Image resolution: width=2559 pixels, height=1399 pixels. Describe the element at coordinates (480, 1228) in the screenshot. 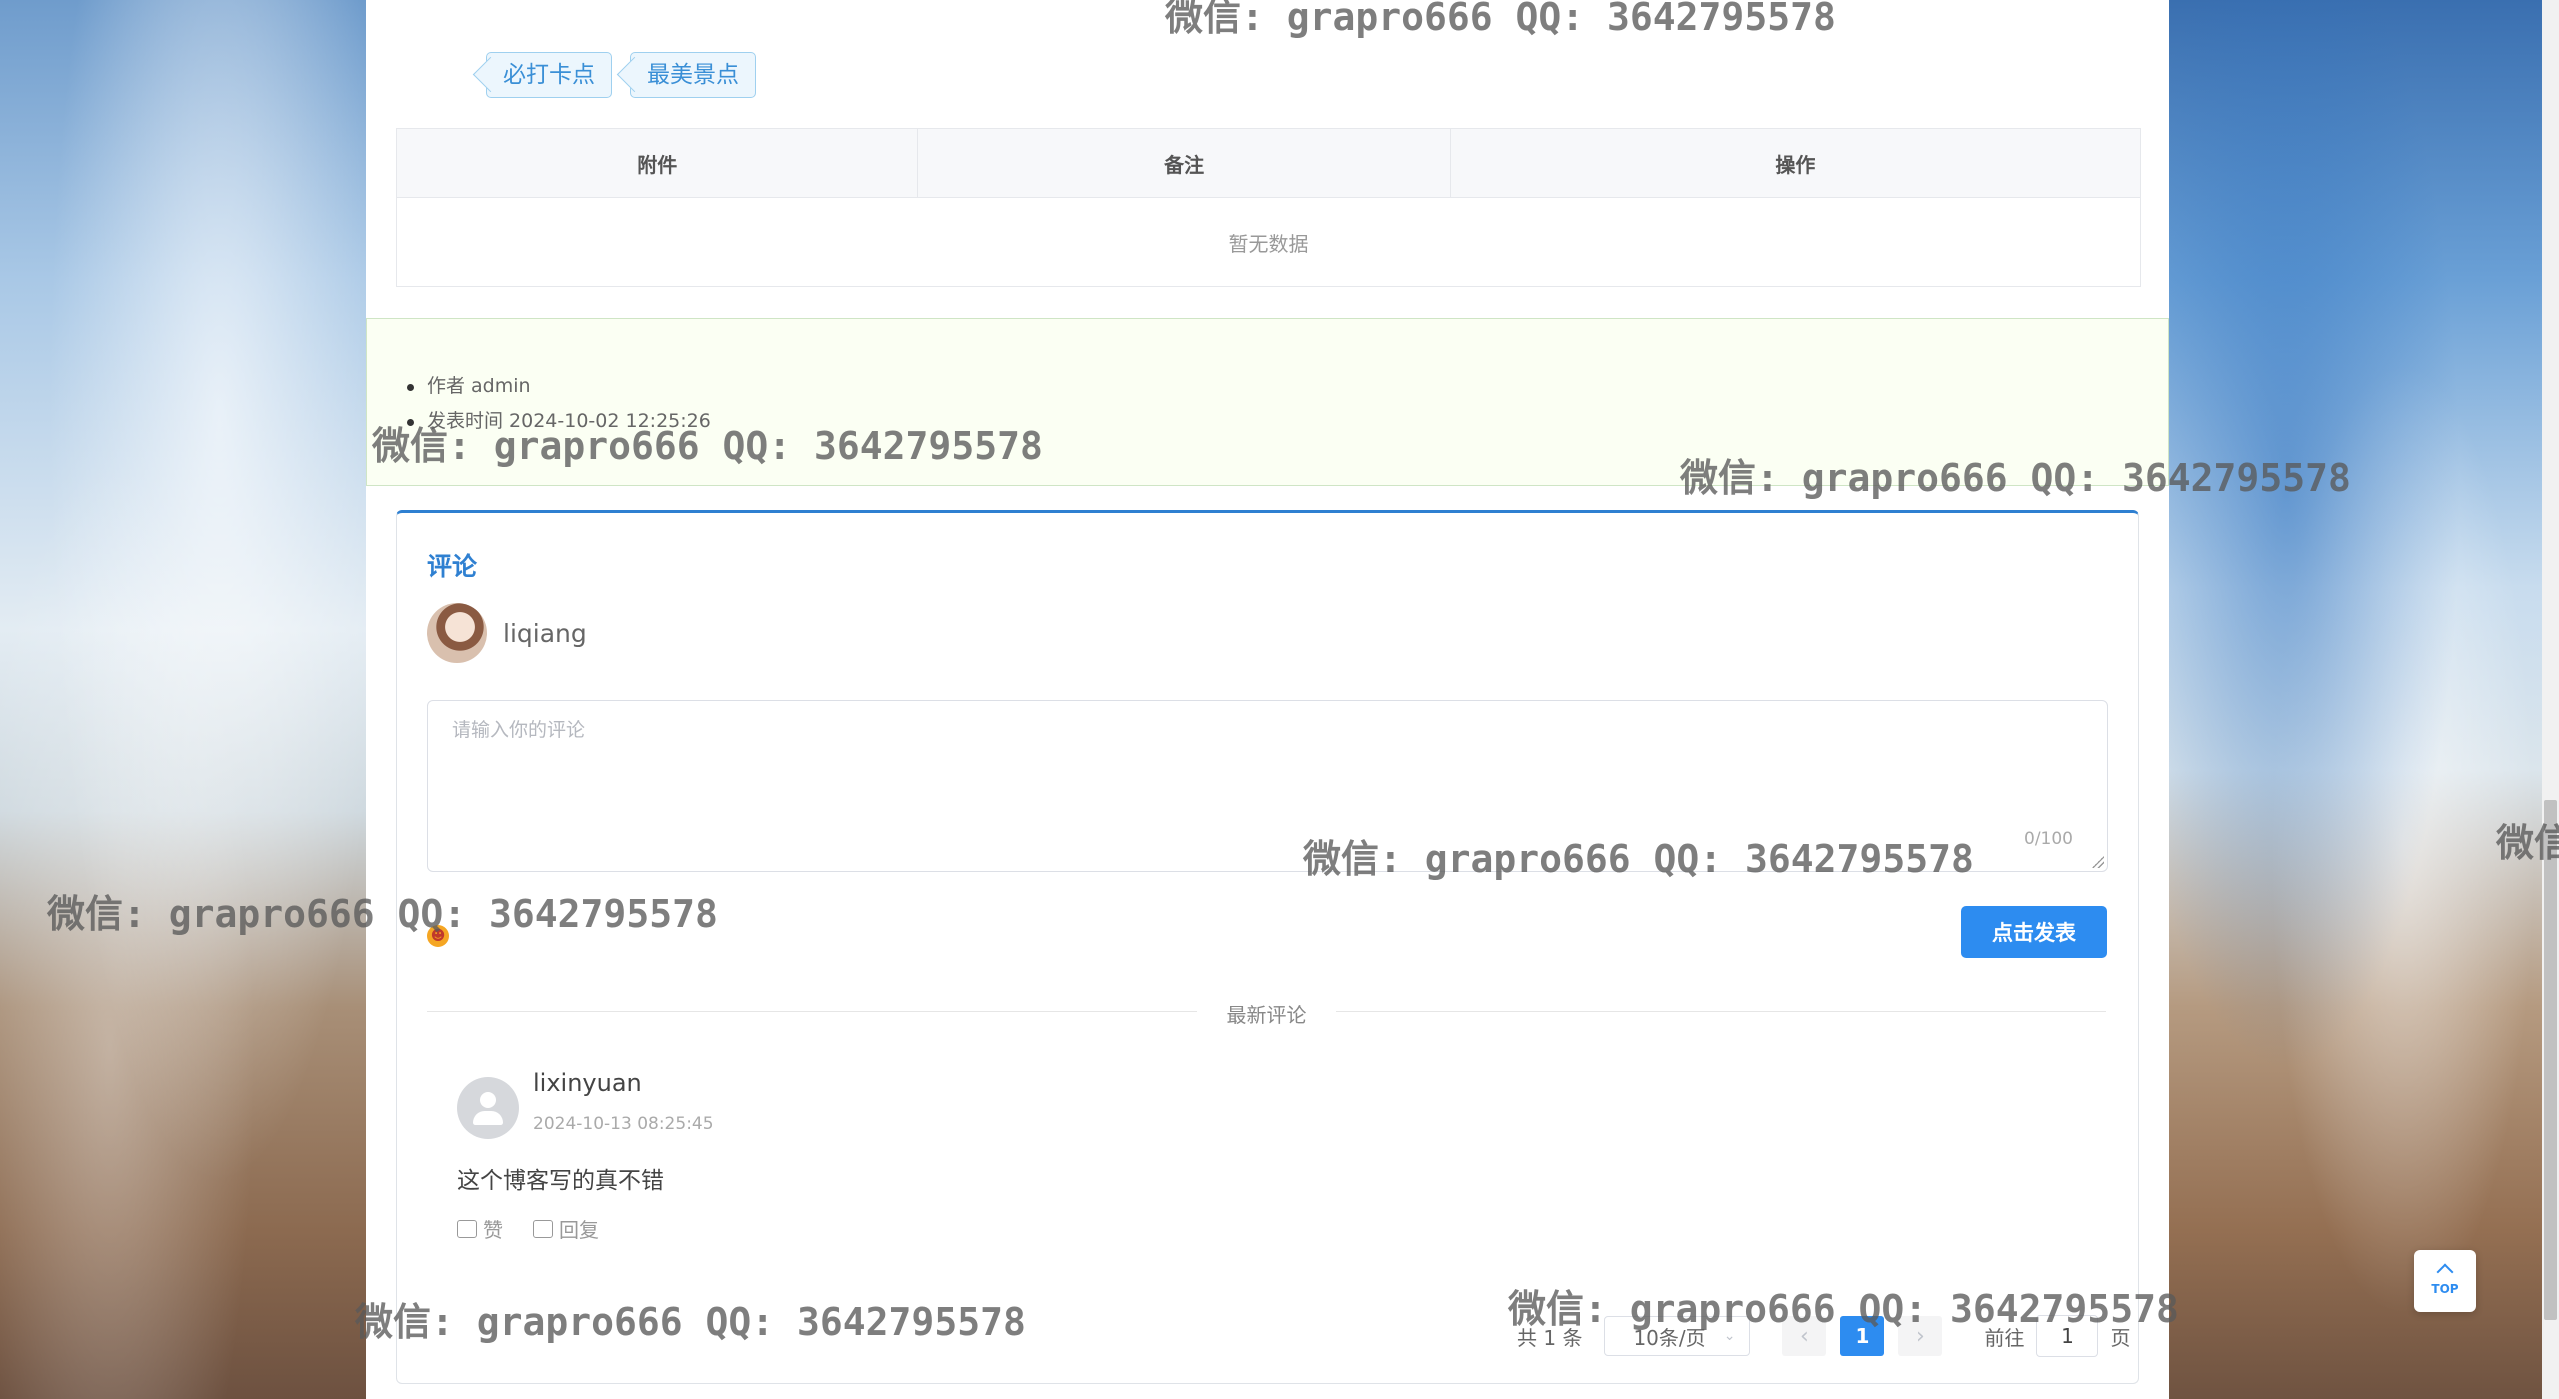

I see `like-button: 赞` at that location.